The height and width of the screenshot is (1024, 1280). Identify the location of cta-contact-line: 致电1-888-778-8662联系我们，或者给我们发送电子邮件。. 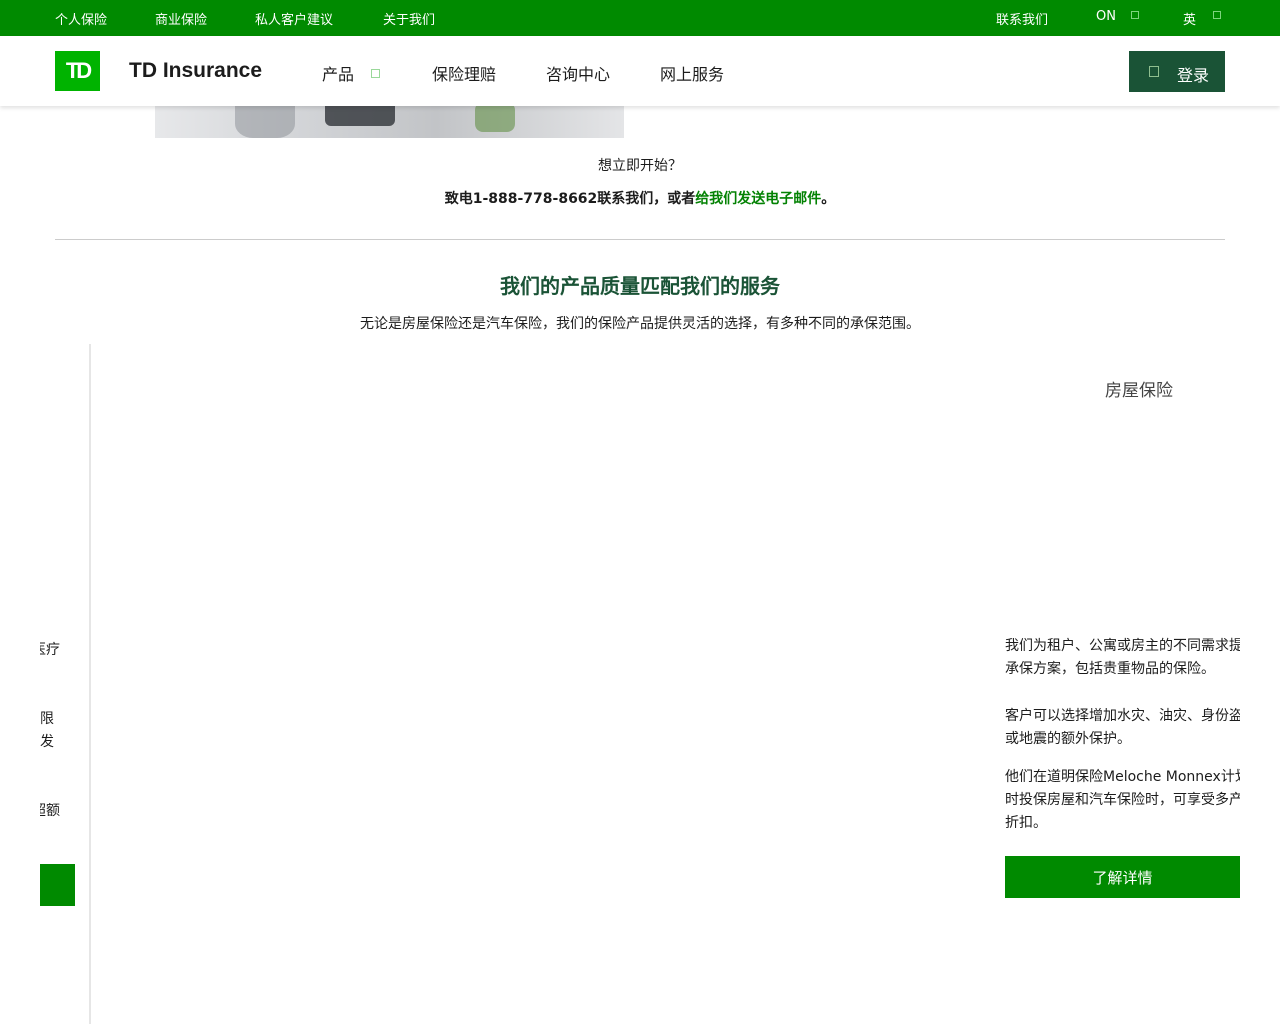
(640, 199).